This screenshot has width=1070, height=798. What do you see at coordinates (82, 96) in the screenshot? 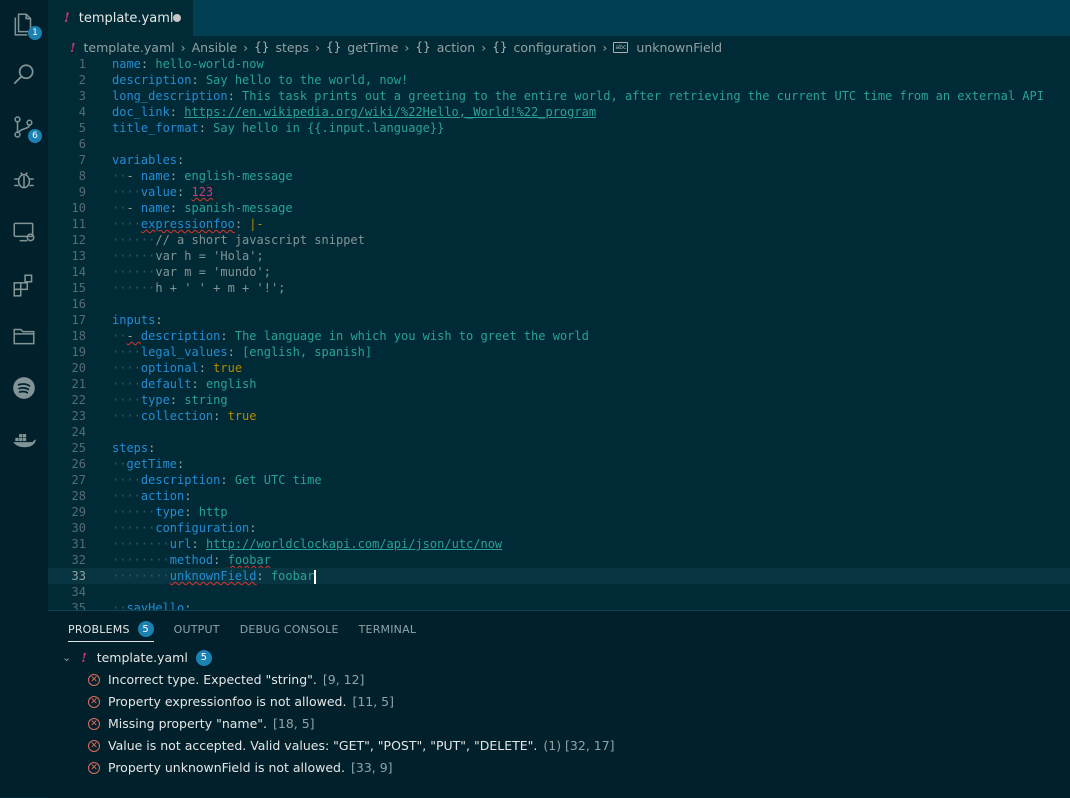
I see `line-number: 3` at bounding box center [82, 96].